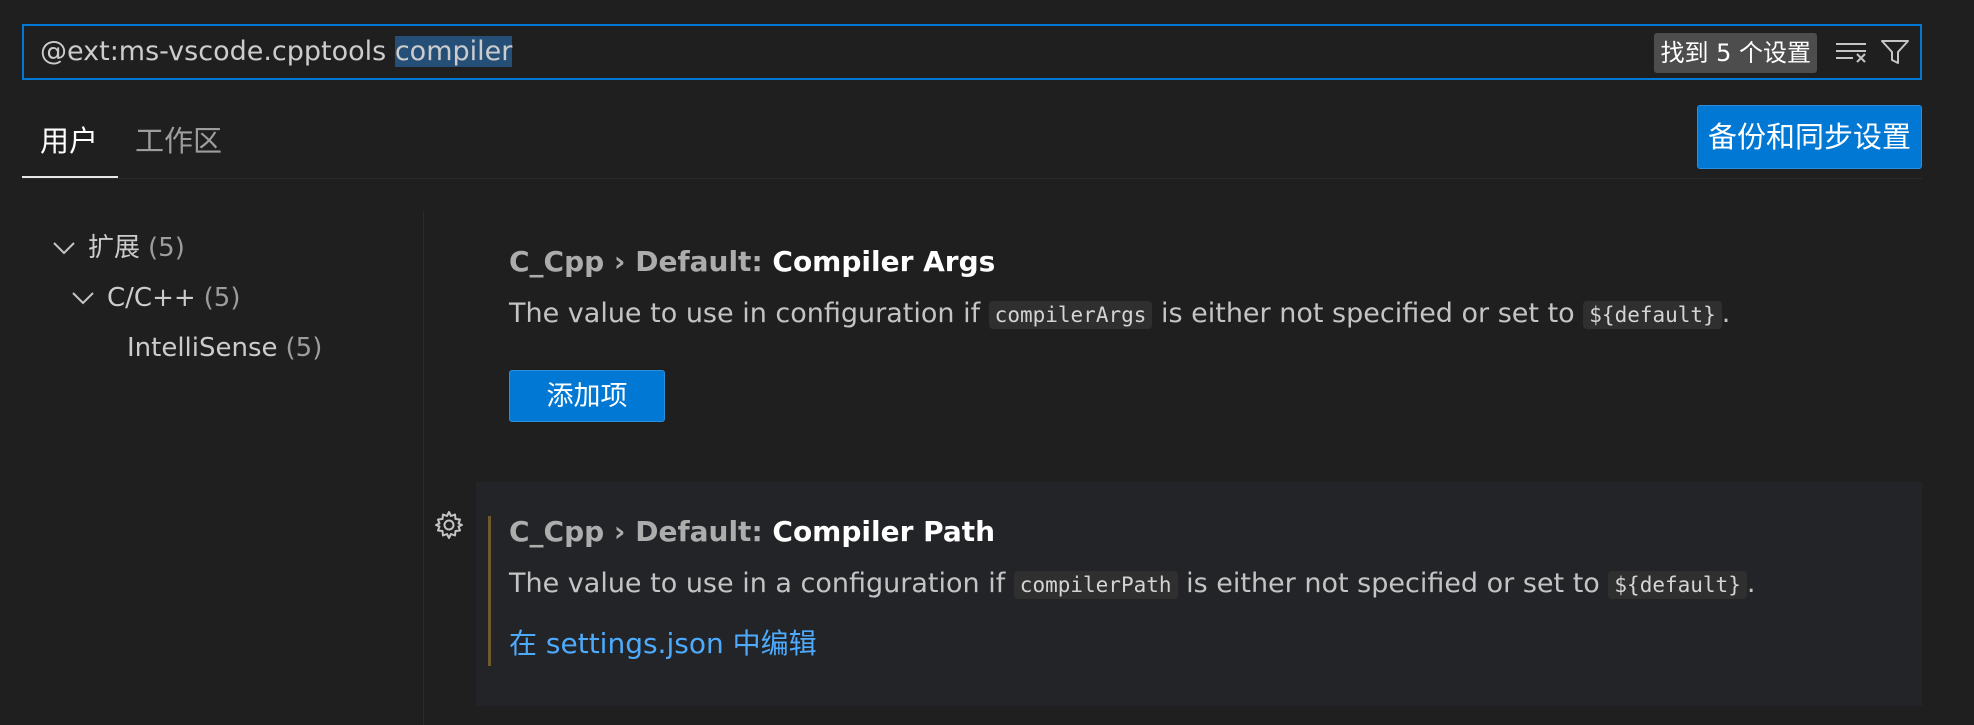 This screenshot has width=1974, height=725. Describe the element at coordinates (884, 531) in the screenshot. I see `setting-name: Compiler Path` at that location.